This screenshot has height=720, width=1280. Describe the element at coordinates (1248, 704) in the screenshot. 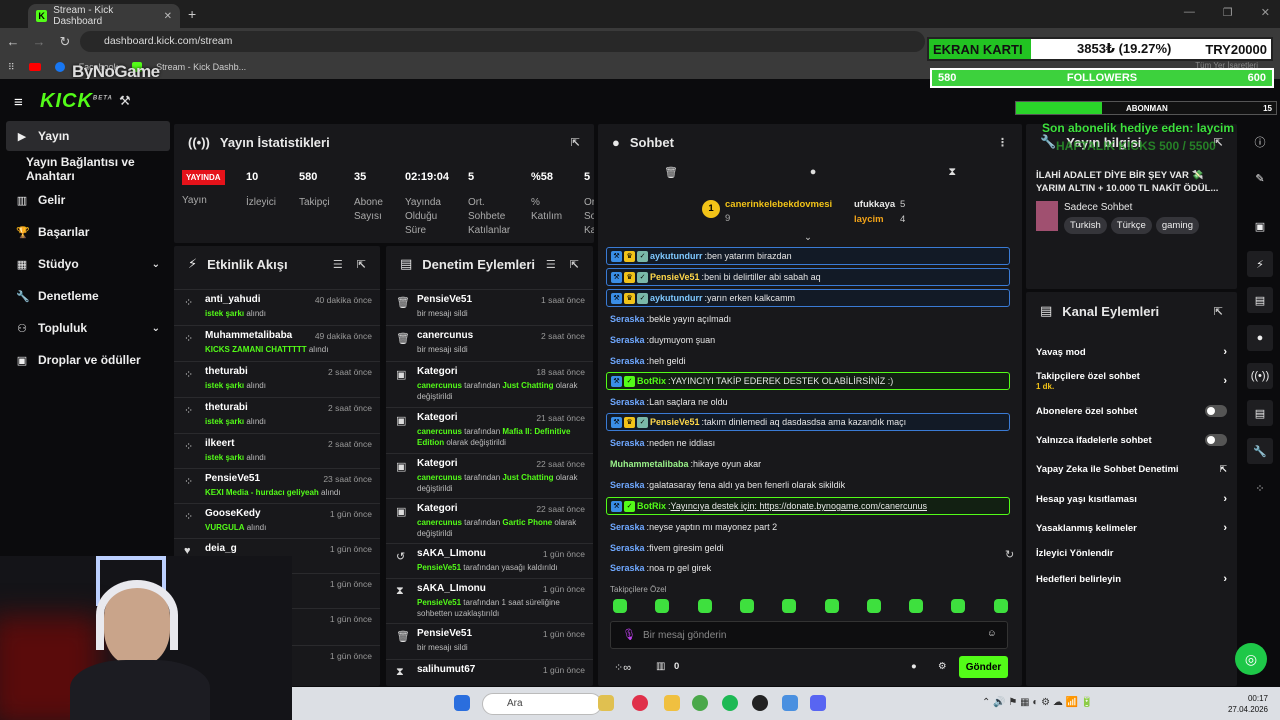

I see `clock: 00:17 27.04.2026` at that location.